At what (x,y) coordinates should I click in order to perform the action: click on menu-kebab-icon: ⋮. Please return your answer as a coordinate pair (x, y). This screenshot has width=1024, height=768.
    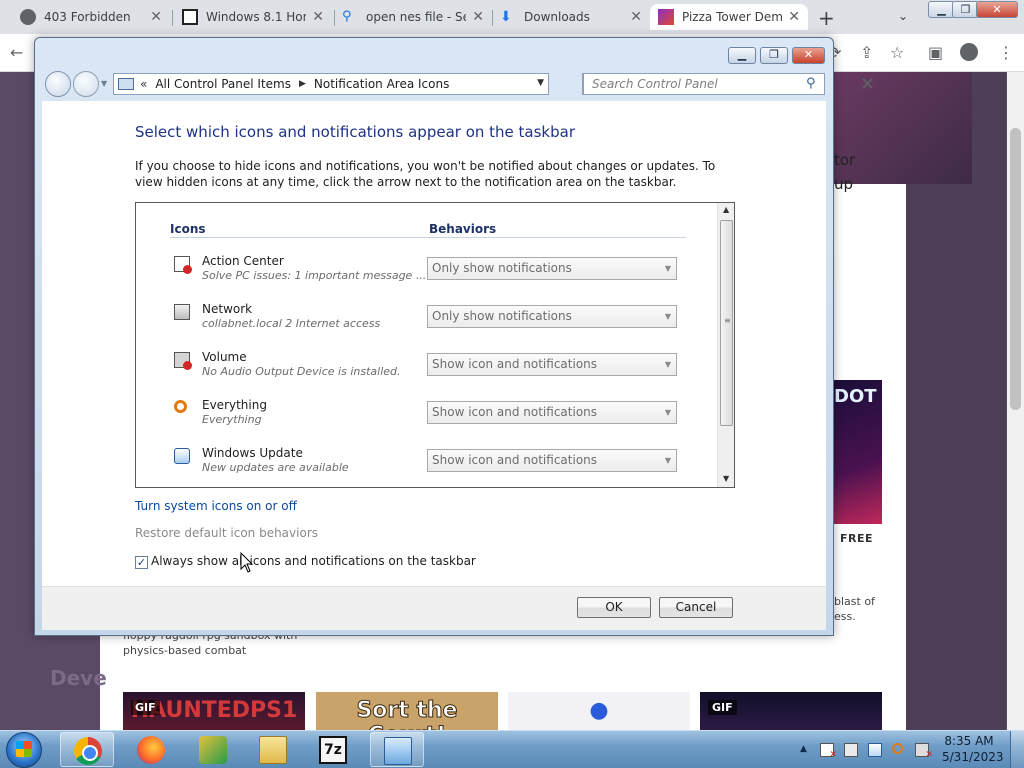
    Looking at the image, I should click on (1006, 52).